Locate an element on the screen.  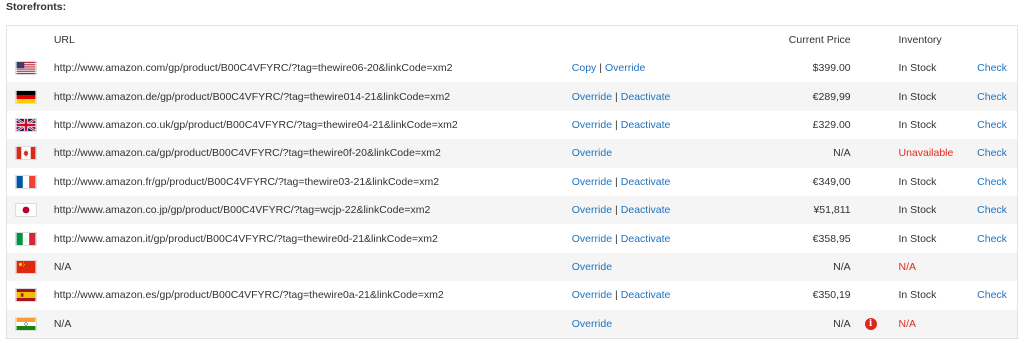
price-header: Current Price is located at coordinates (819, 40).